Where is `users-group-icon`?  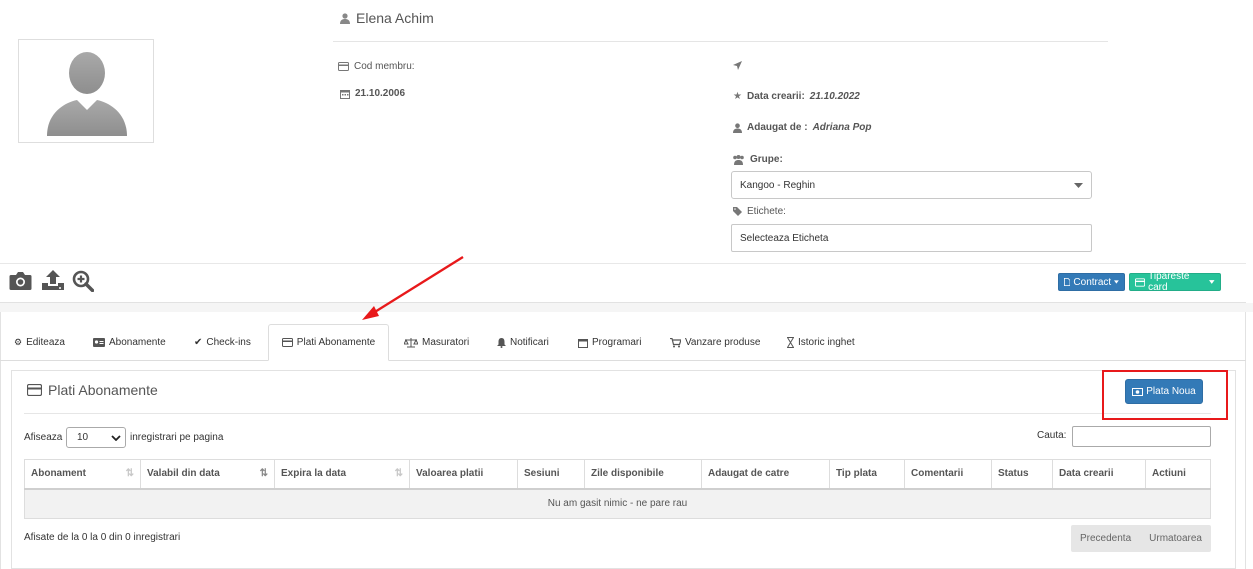 users-group-icon is located at coordinates (738, 159).